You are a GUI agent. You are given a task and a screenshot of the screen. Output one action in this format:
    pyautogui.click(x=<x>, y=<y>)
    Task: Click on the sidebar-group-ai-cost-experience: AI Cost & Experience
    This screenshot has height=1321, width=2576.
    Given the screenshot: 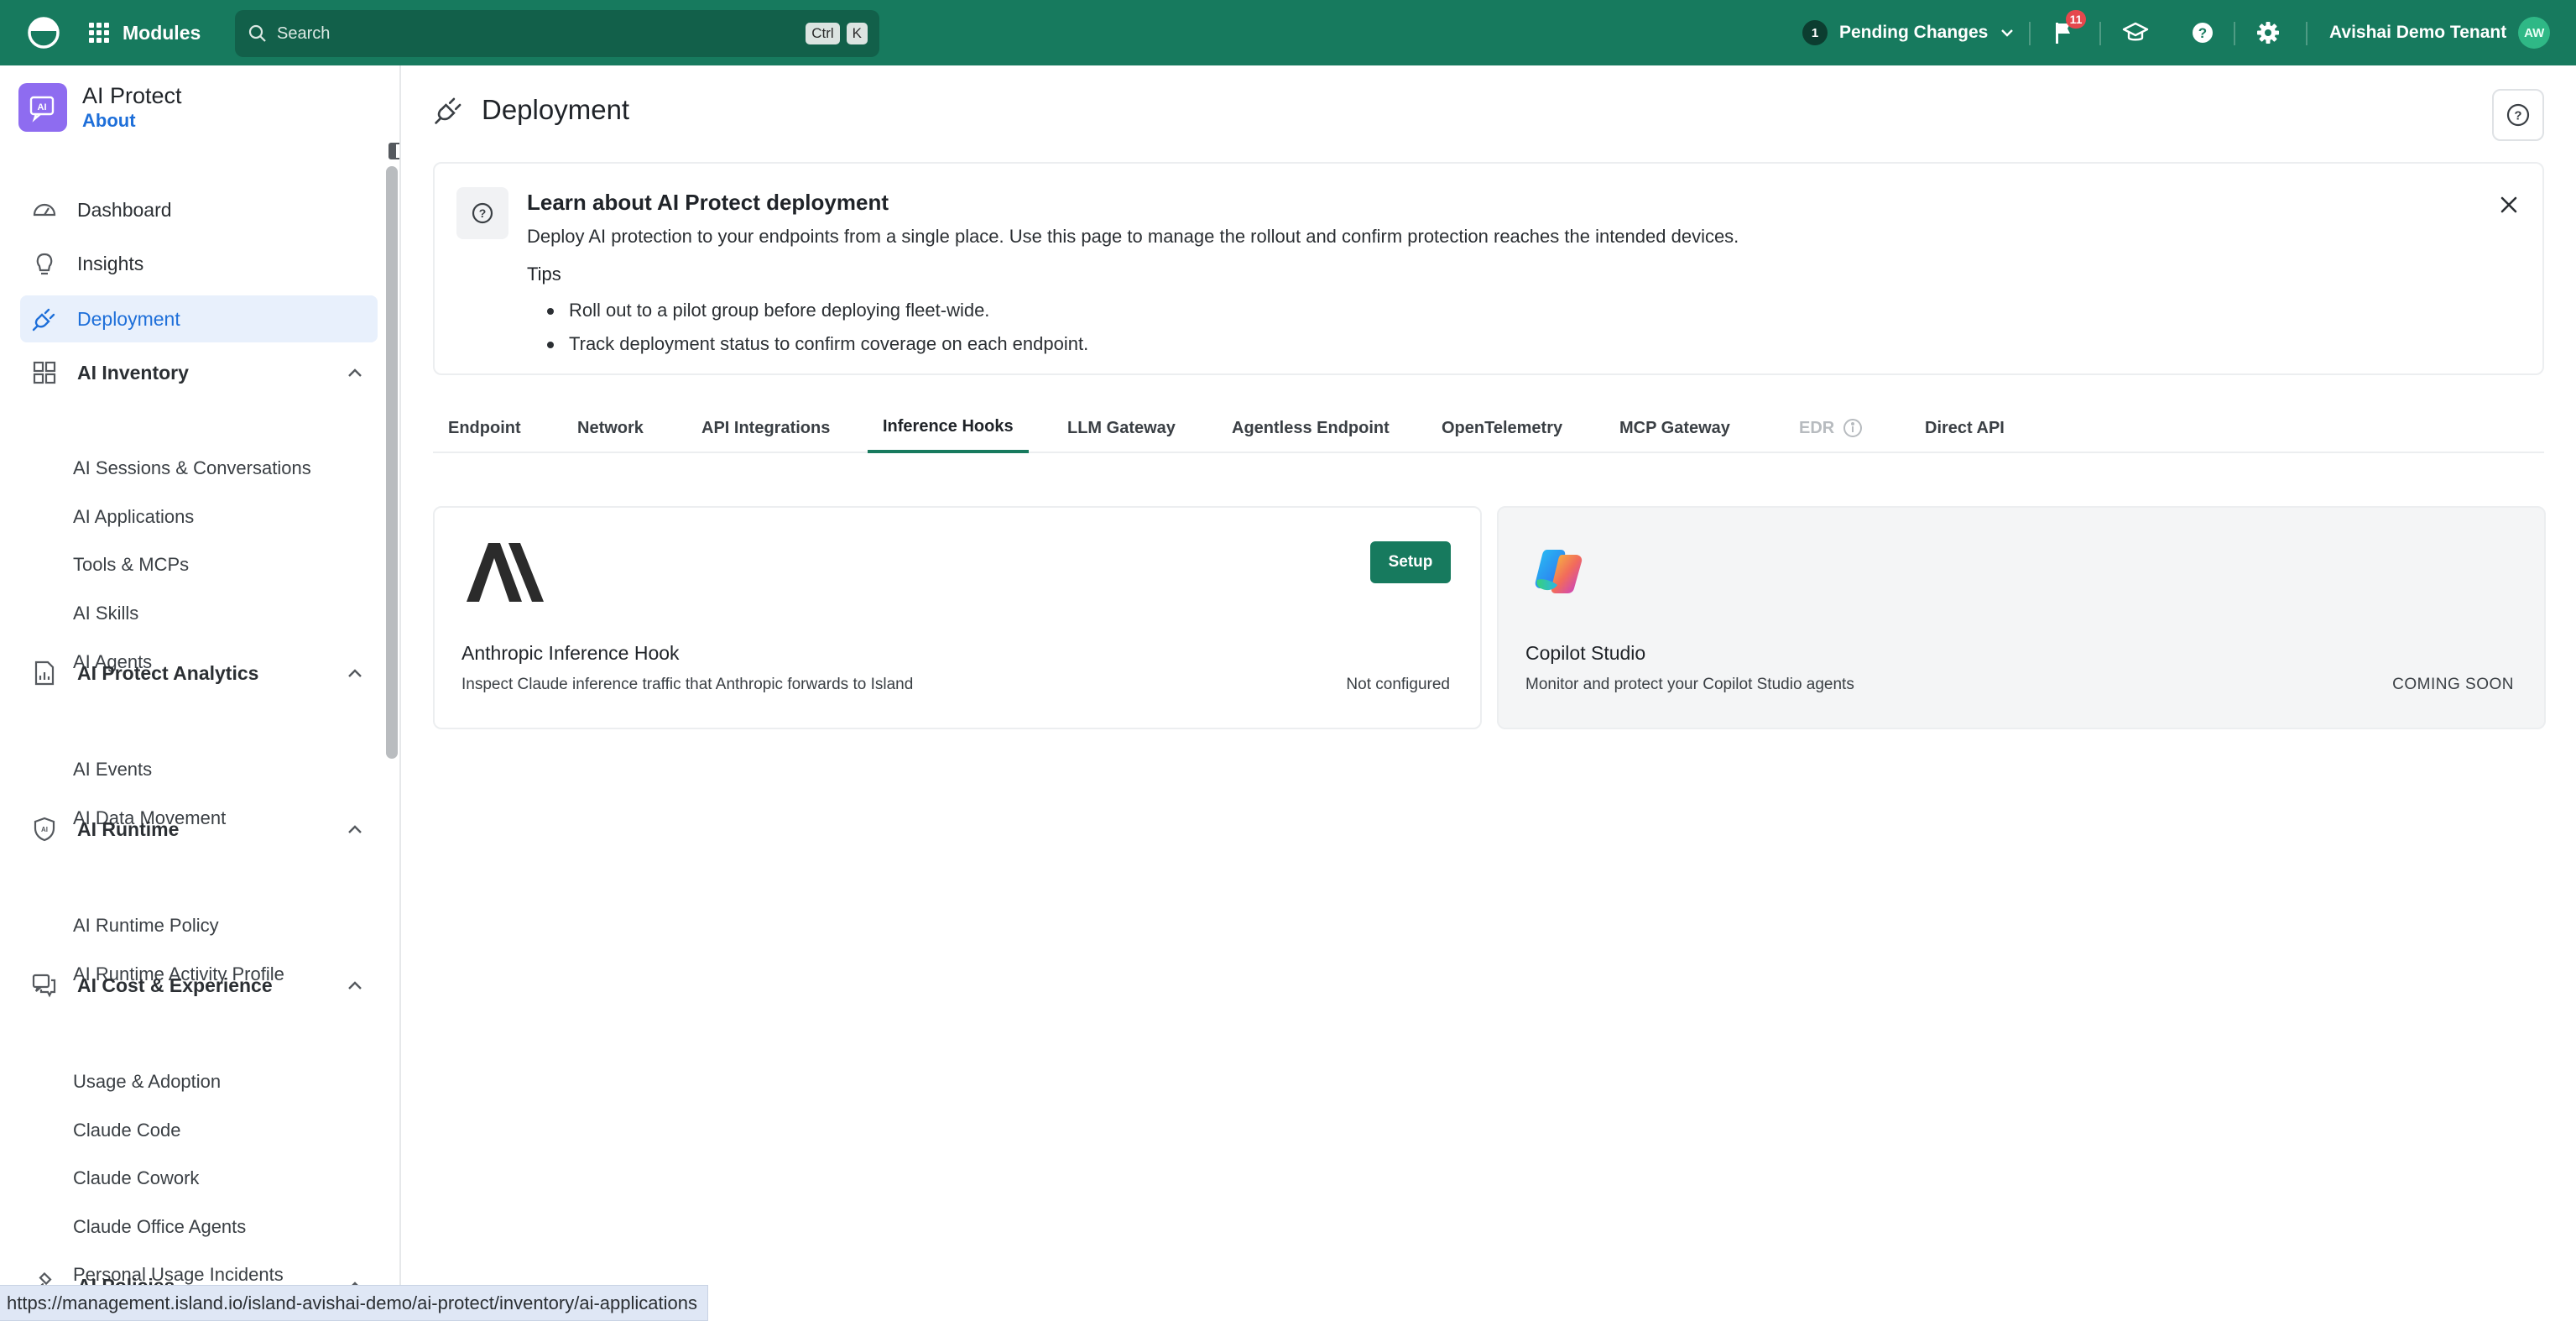 What is the action you would take?
    pyautogui.click(x=199, y=985)
    